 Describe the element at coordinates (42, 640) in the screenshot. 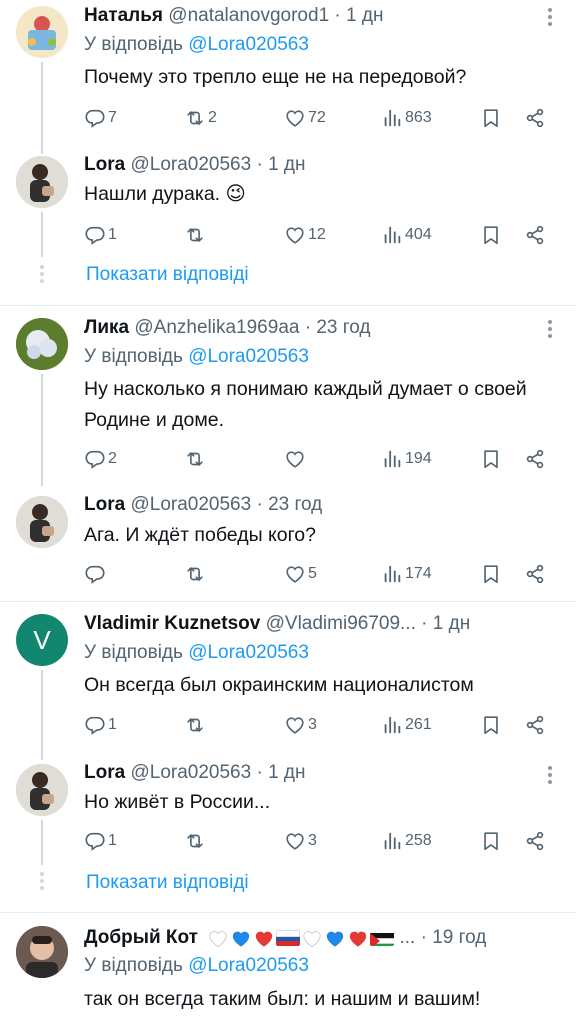

I see `avatar: V` at that location.